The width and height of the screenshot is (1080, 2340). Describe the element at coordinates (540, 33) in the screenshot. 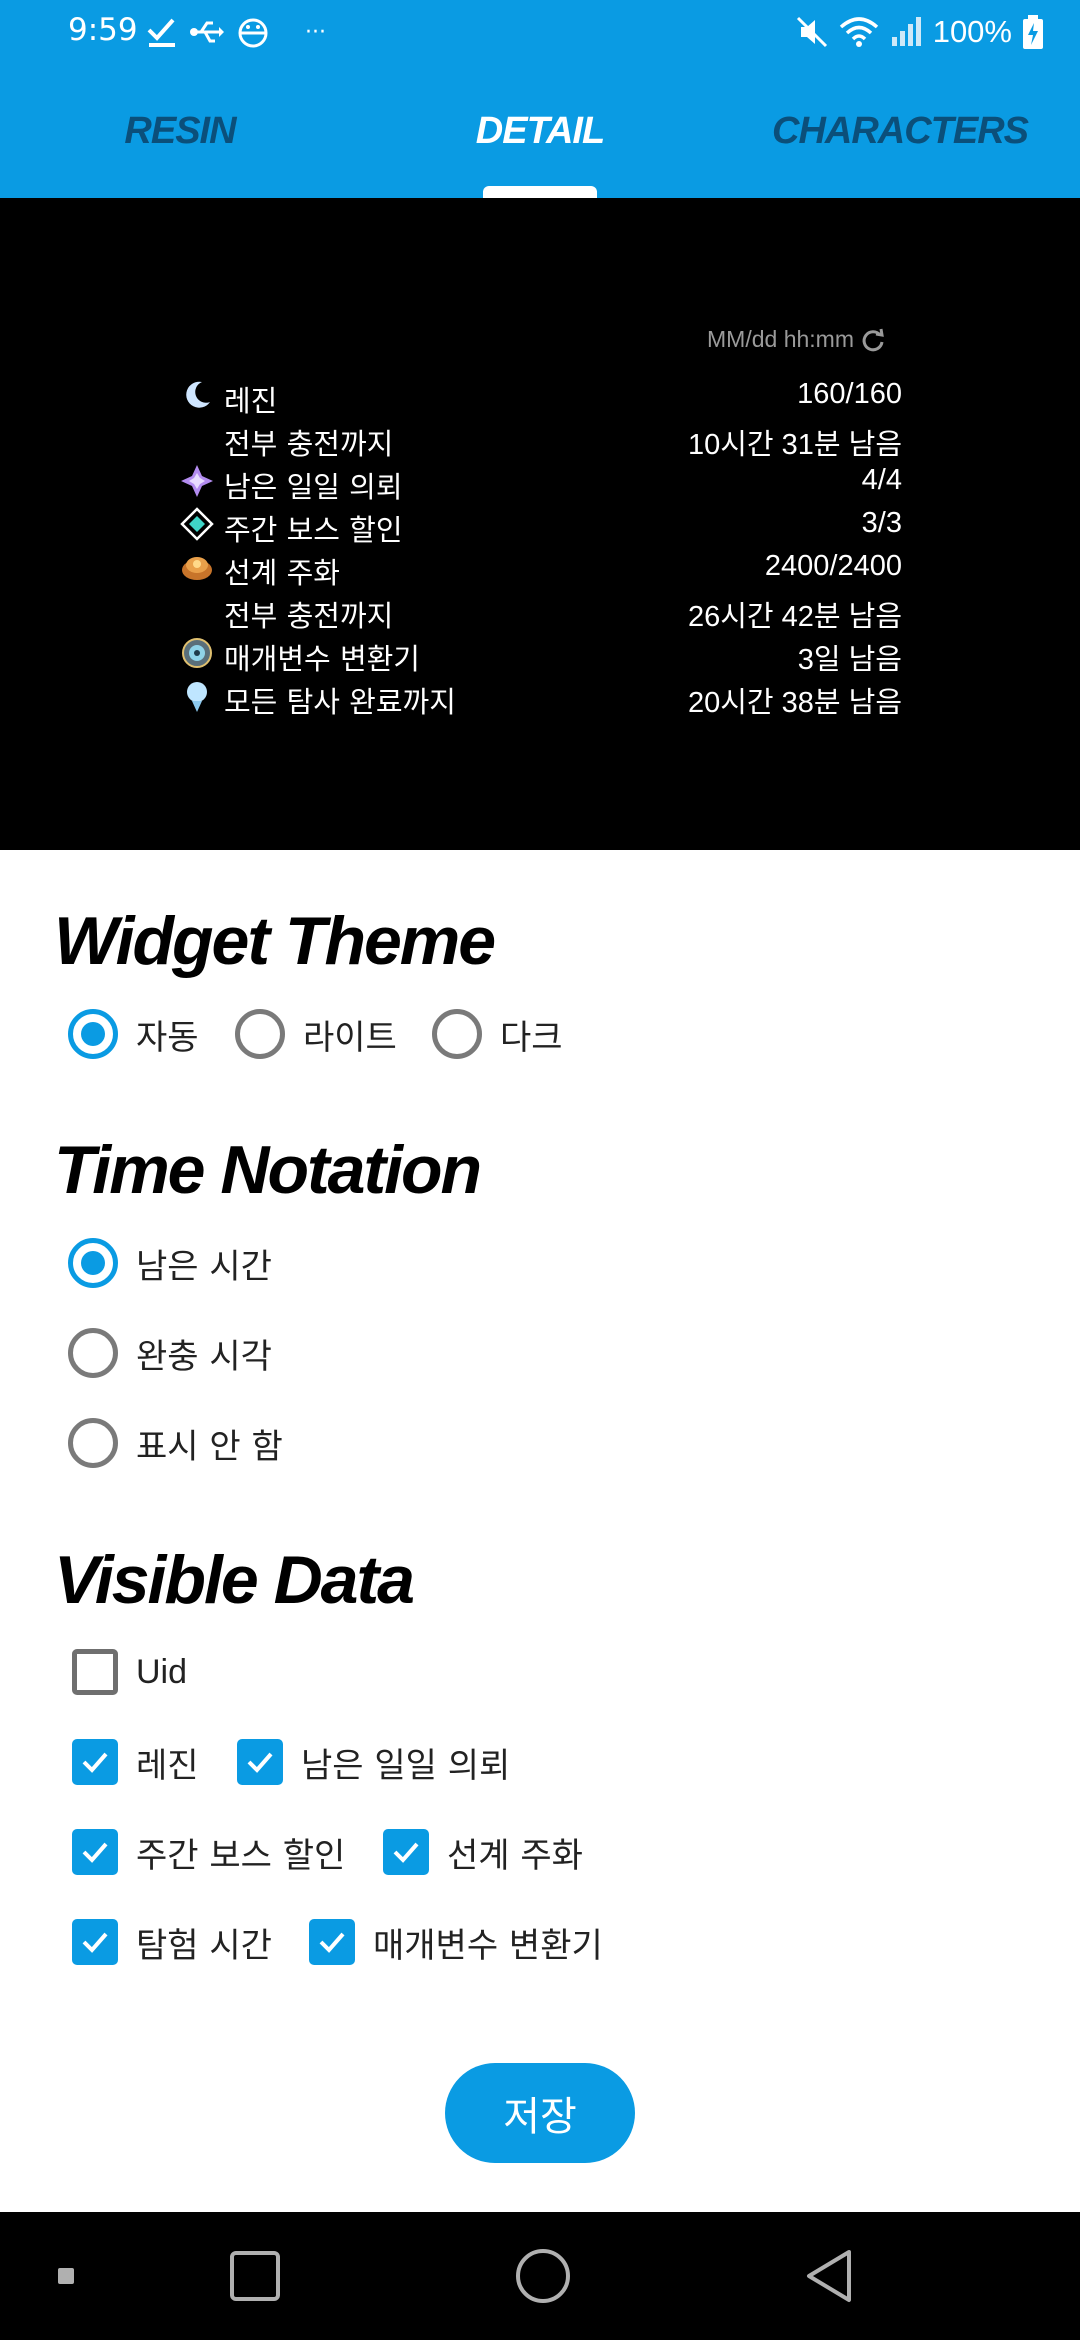

I see `status-bar: 9:59 ··· 100%` at that location.